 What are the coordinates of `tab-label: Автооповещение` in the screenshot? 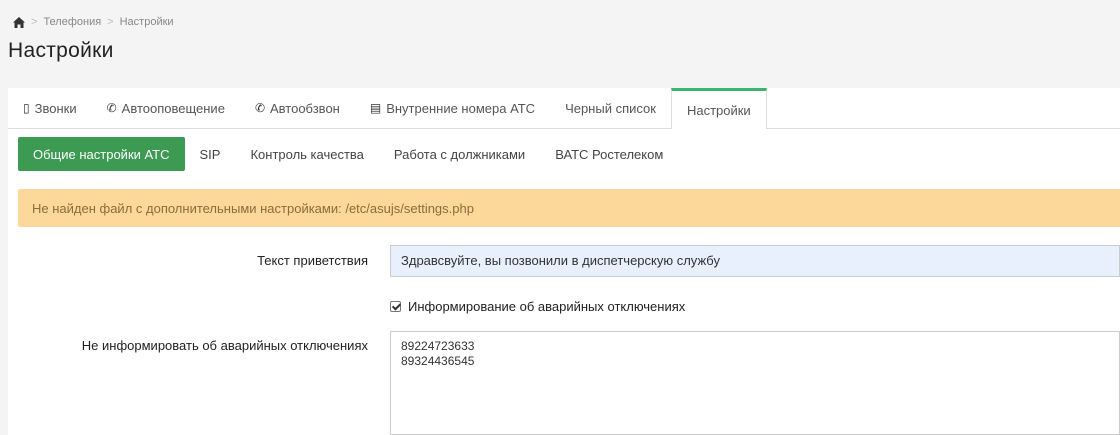 It's located at (173, 108).